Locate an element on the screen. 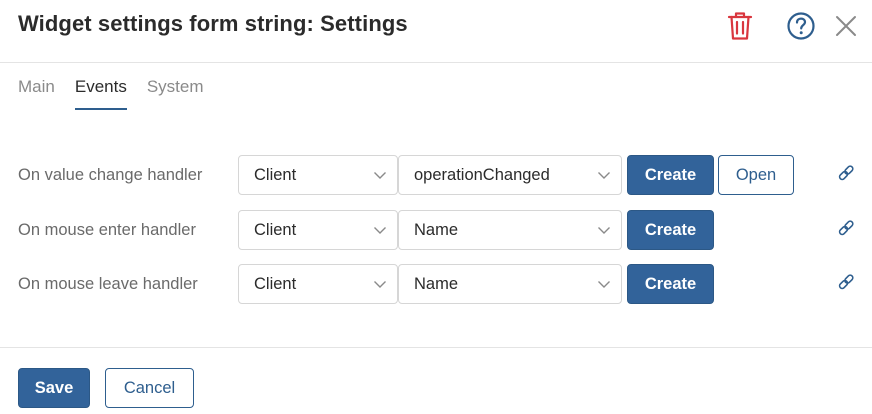 The height and width of the screenshot is (414, 872). row-label: On mouse leave handler is located at coordinates (108, 284).